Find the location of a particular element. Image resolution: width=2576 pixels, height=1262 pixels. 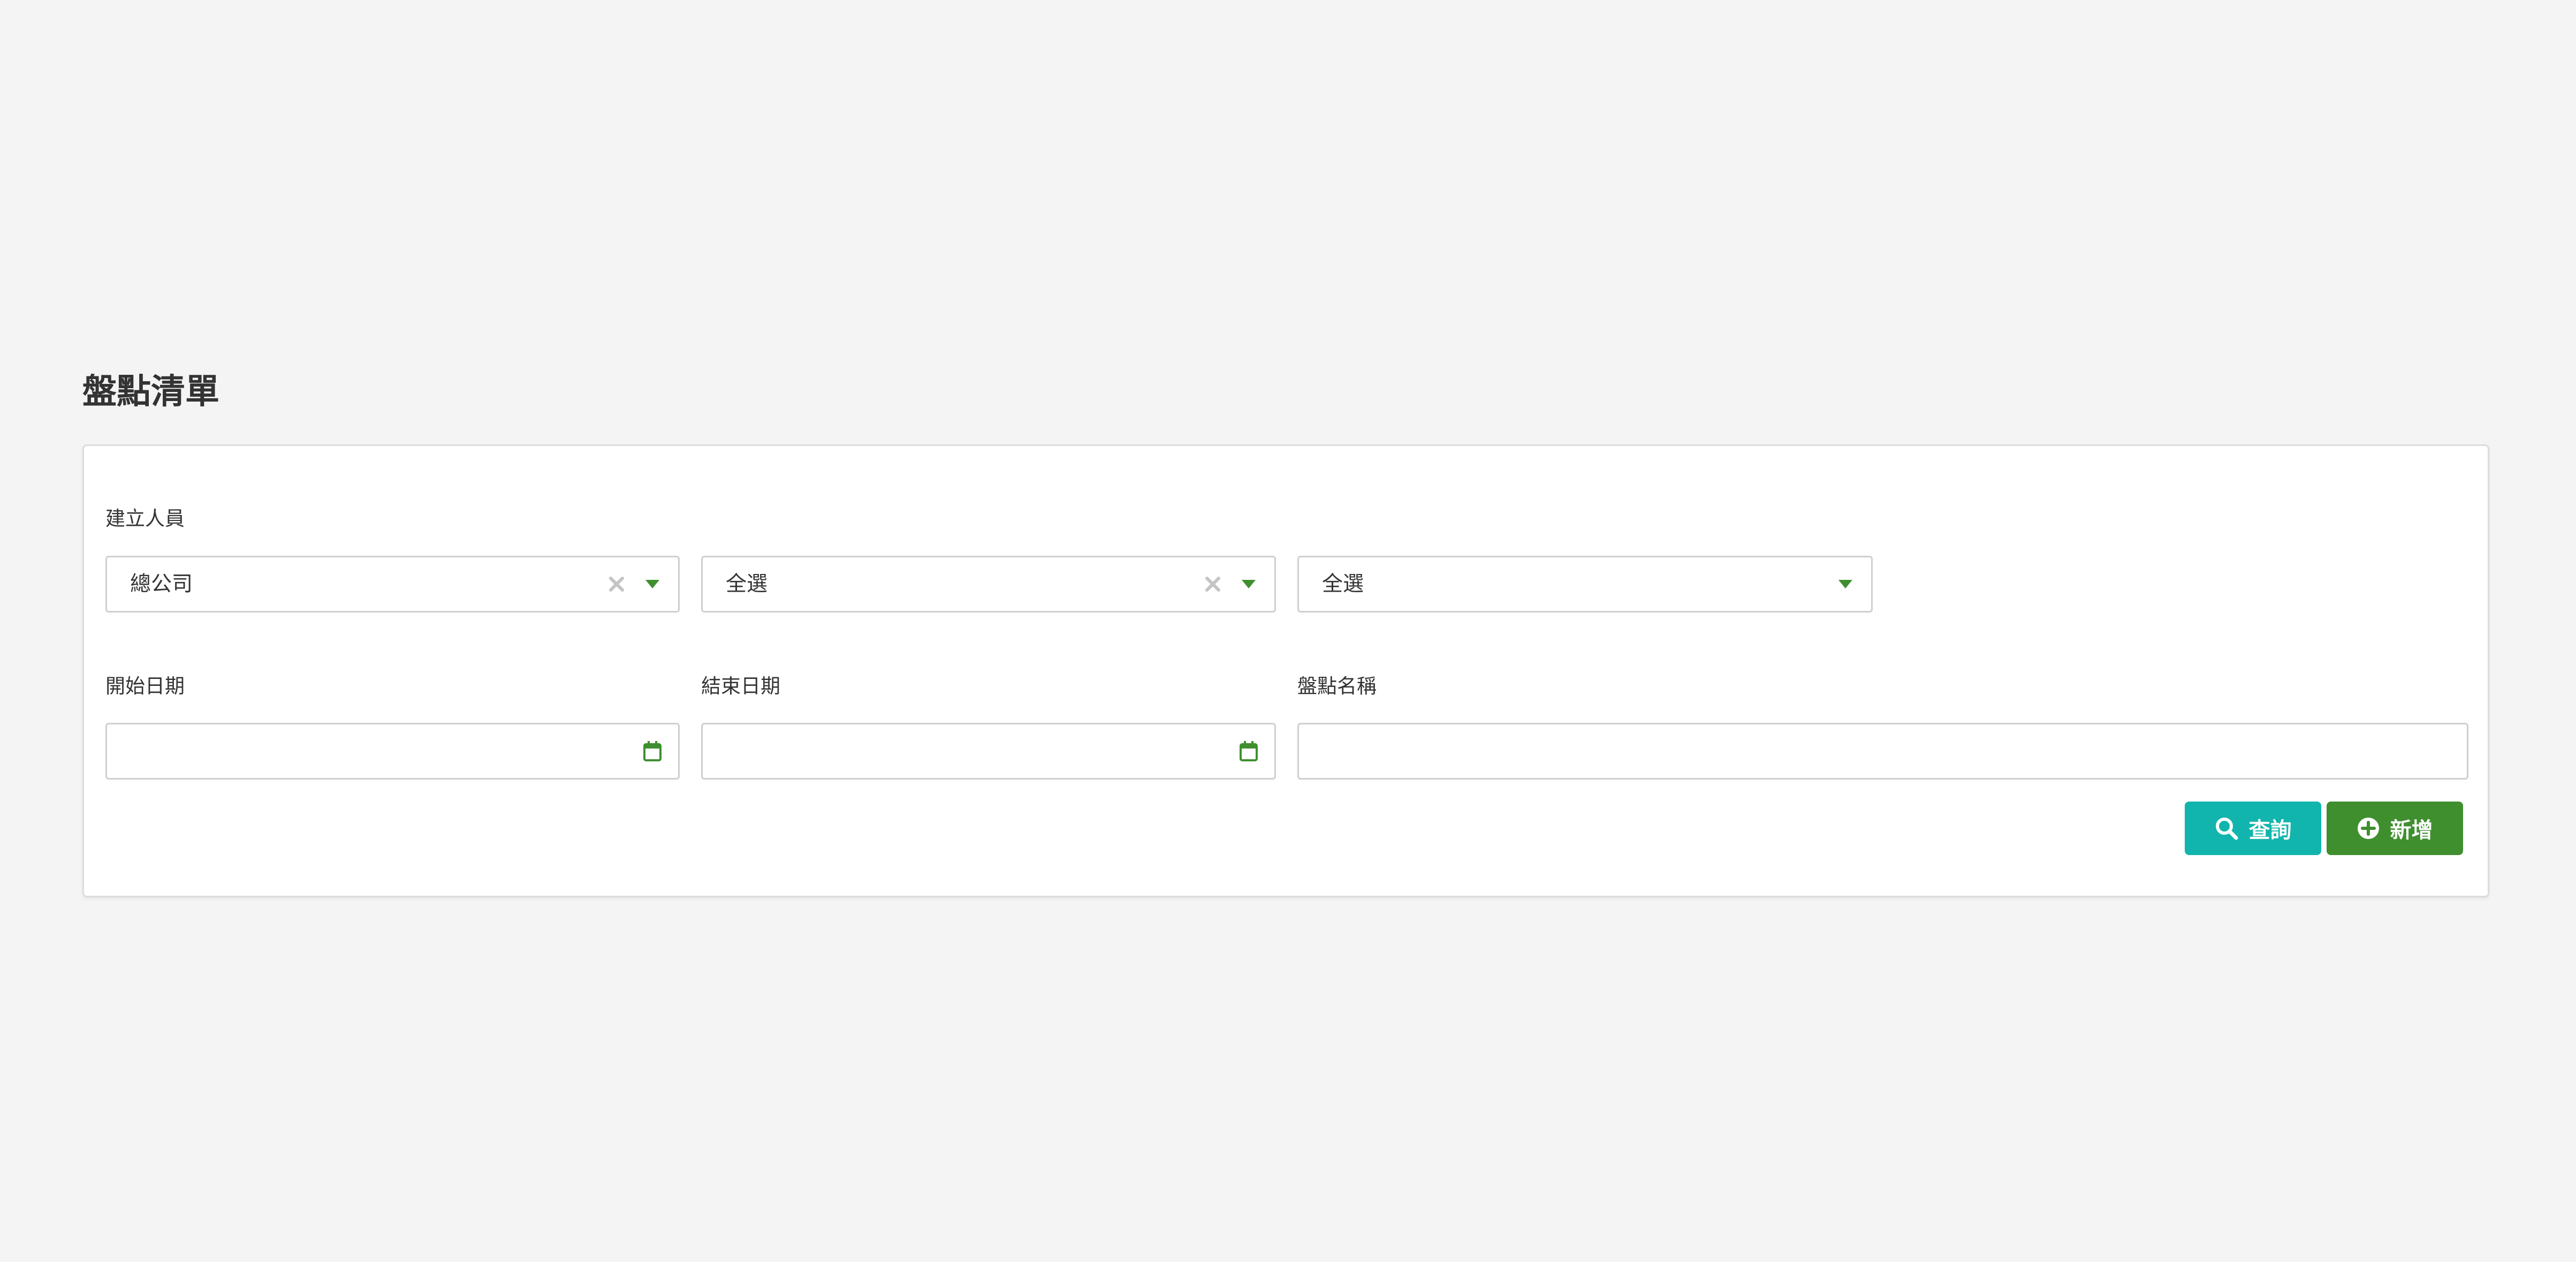

stocktake-name-label: 盤點名稱 is located at coordinates (1337, 687).